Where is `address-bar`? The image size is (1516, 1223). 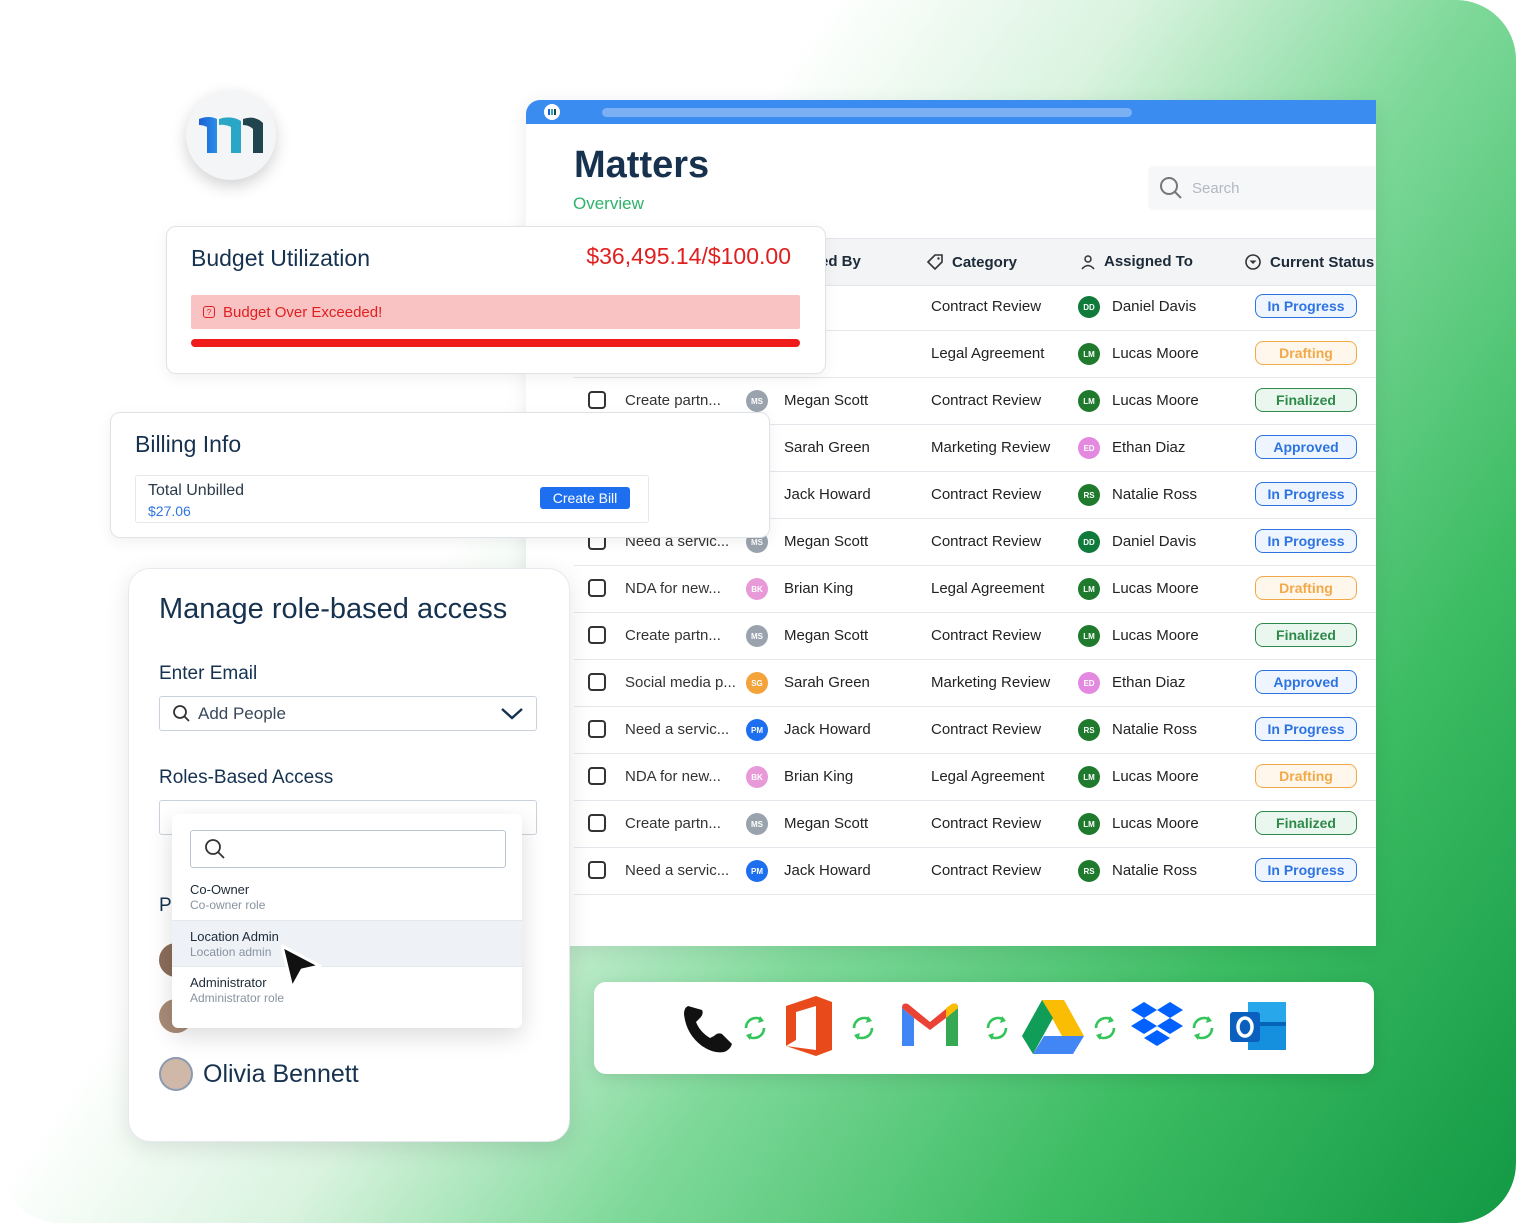 address-bar is located at coordinates (867, 112).